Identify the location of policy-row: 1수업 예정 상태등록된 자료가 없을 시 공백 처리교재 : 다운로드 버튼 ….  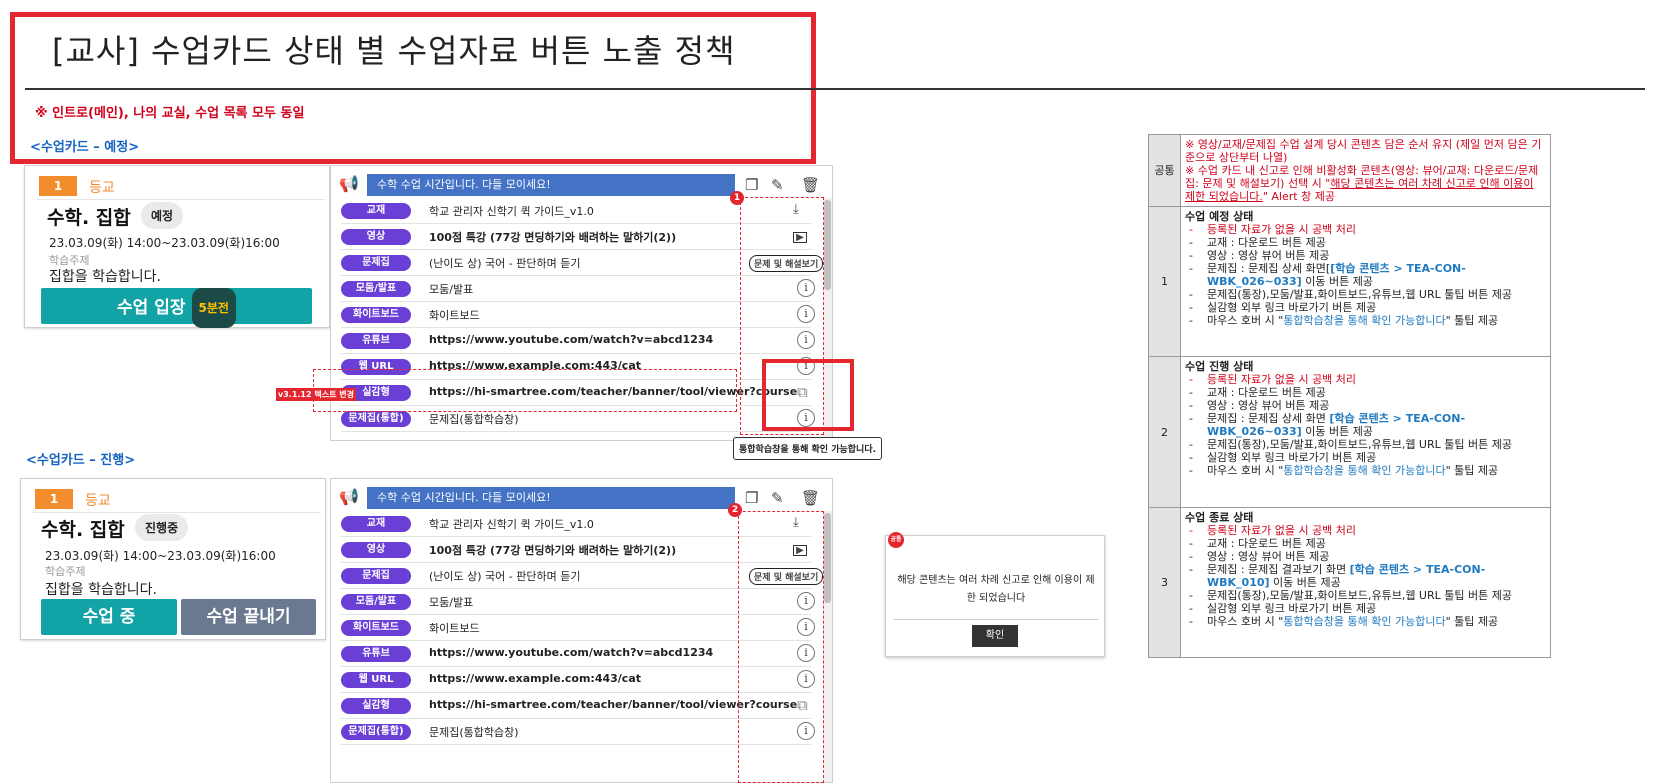
(1349, 281).